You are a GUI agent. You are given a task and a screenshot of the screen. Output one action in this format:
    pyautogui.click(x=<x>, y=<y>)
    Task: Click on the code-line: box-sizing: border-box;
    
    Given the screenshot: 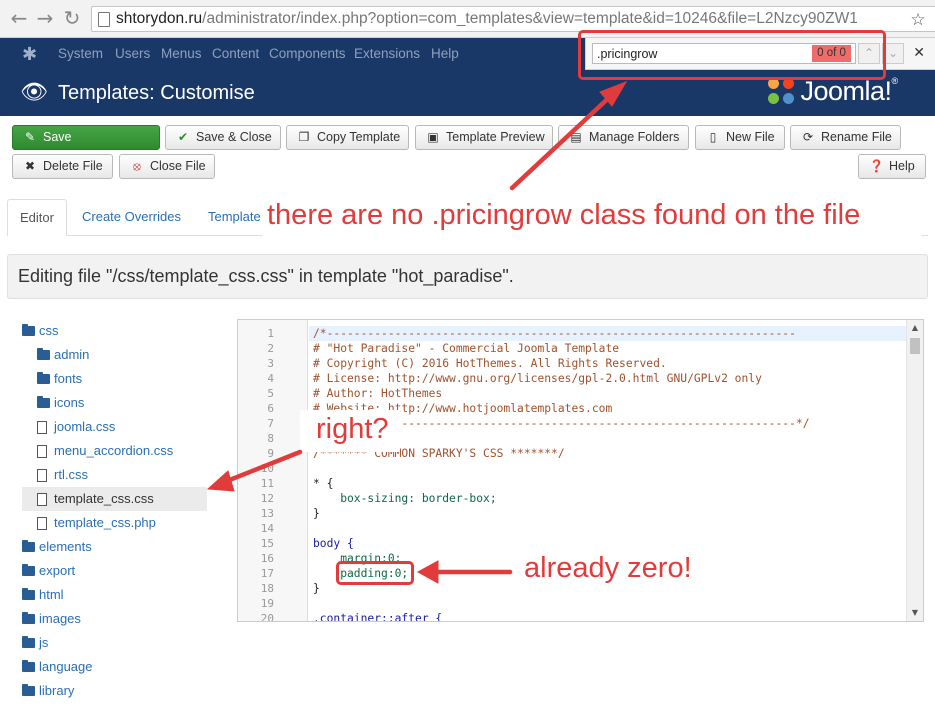 What is the action you would take?
    pyautogui.click(x=405, y=498)
    